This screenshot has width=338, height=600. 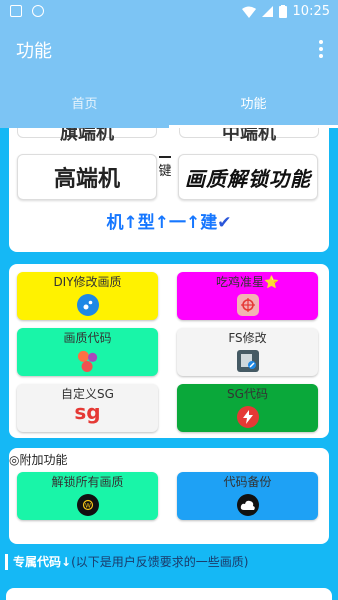 I want to click on code-backup-label: 代码备份, so click(x=247, y=482).